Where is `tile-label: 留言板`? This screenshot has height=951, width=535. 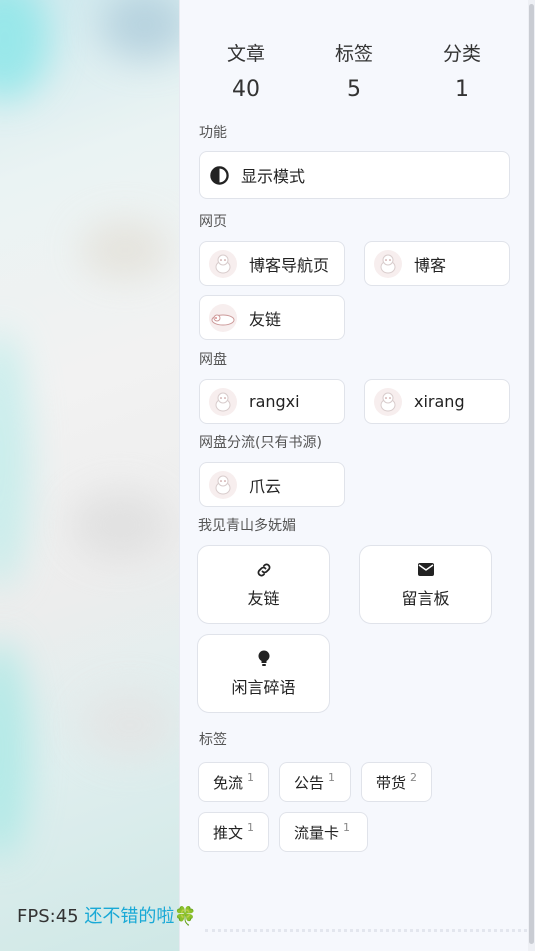
tile-label: 留言板 is located at coordinates (425, 598).